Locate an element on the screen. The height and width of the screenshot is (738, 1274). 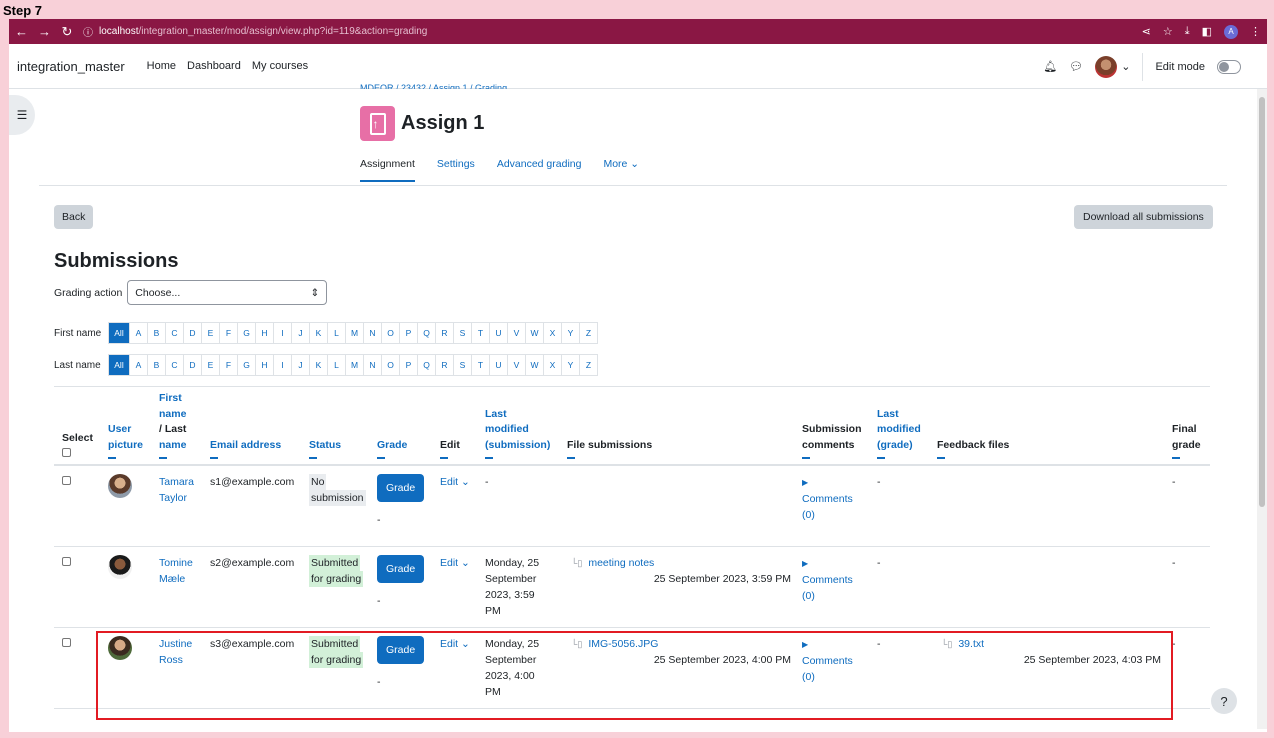
header-status: Status is located at coordinates (335, 426).